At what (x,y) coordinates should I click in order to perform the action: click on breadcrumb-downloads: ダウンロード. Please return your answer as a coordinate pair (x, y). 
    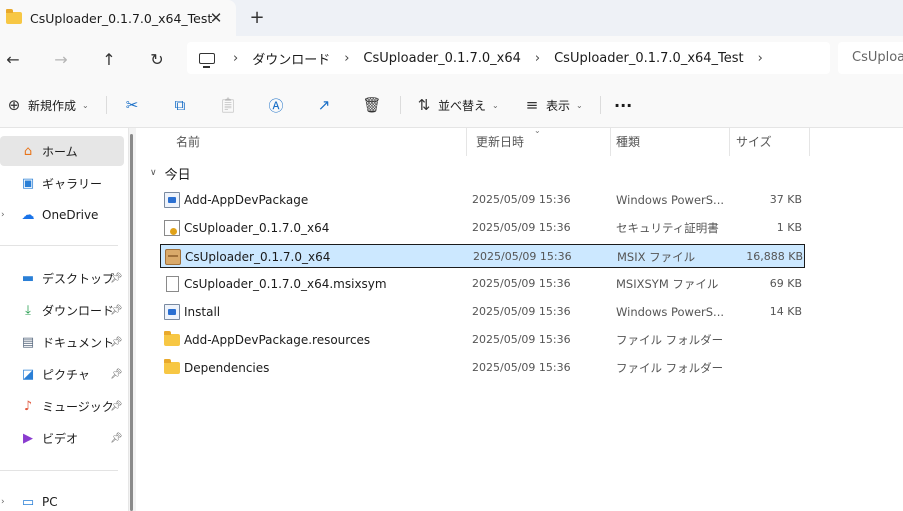
    Looking at the image, I should click on (291, 58).